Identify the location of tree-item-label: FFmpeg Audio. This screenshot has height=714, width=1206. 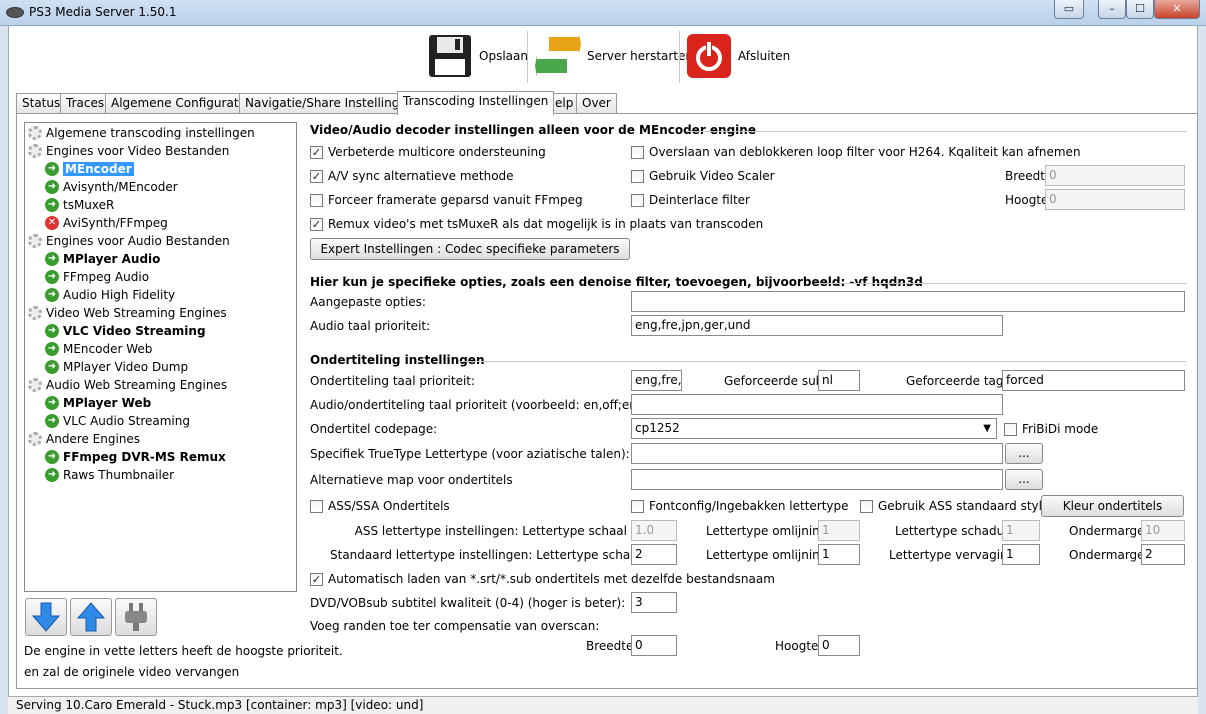
(106, 277).